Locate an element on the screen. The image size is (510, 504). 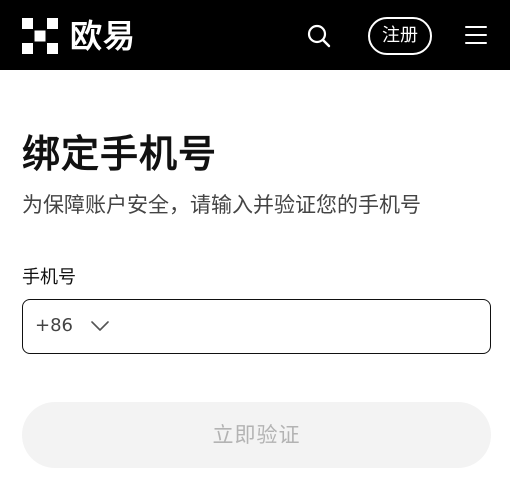
verify-now-button: 立即验证 is located at coordinates (256, 435).